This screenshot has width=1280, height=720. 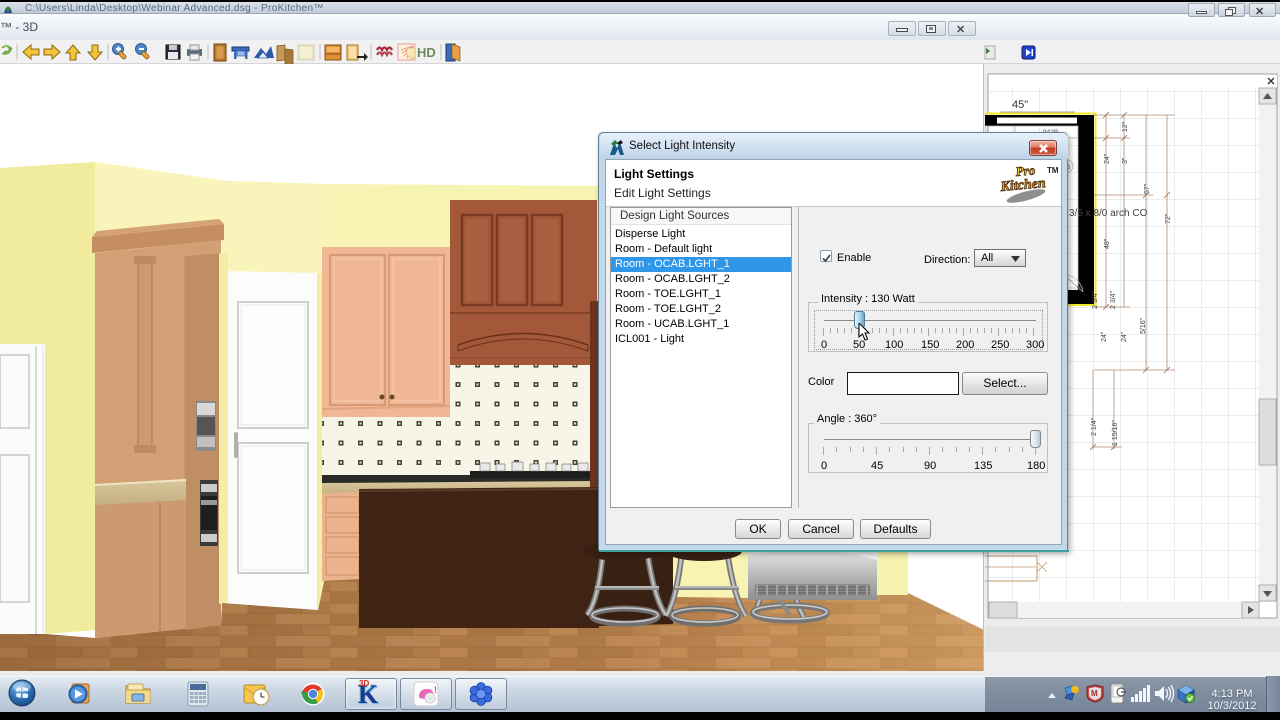 I want to click on svg-text: 1 15/16", so click(x=1115, y=433).